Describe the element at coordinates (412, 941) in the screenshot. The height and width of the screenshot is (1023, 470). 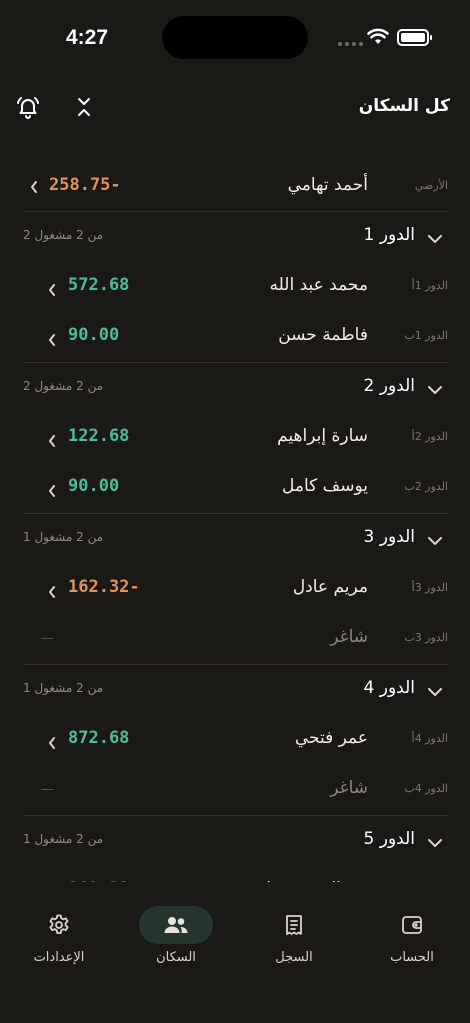
I see `tab-wallet: الحساب` at that location.